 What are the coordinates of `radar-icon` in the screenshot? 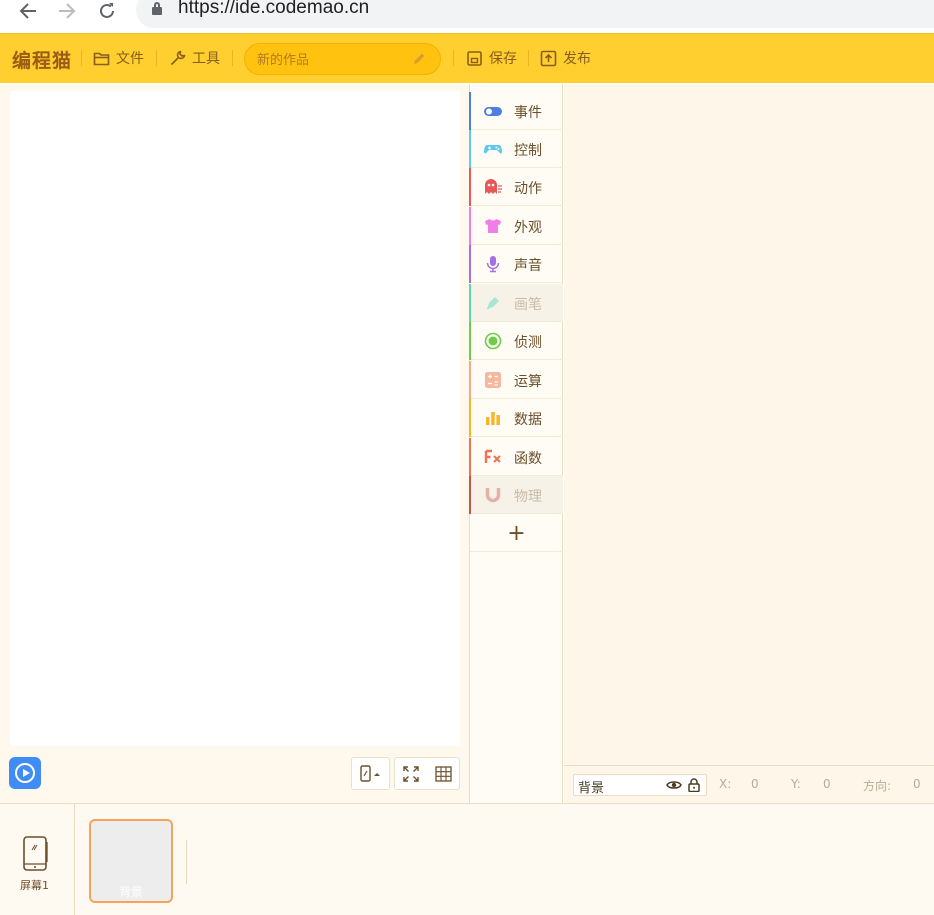 It's located at (493, 341).